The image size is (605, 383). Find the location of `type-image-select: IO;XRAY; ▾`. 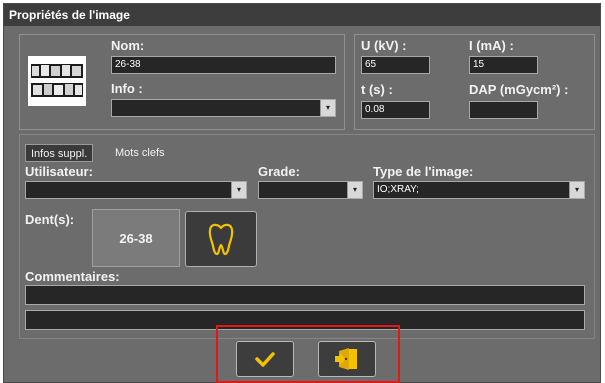

type-image-select: IO;XRAY; ▾ is located at coordinates (479, 190).